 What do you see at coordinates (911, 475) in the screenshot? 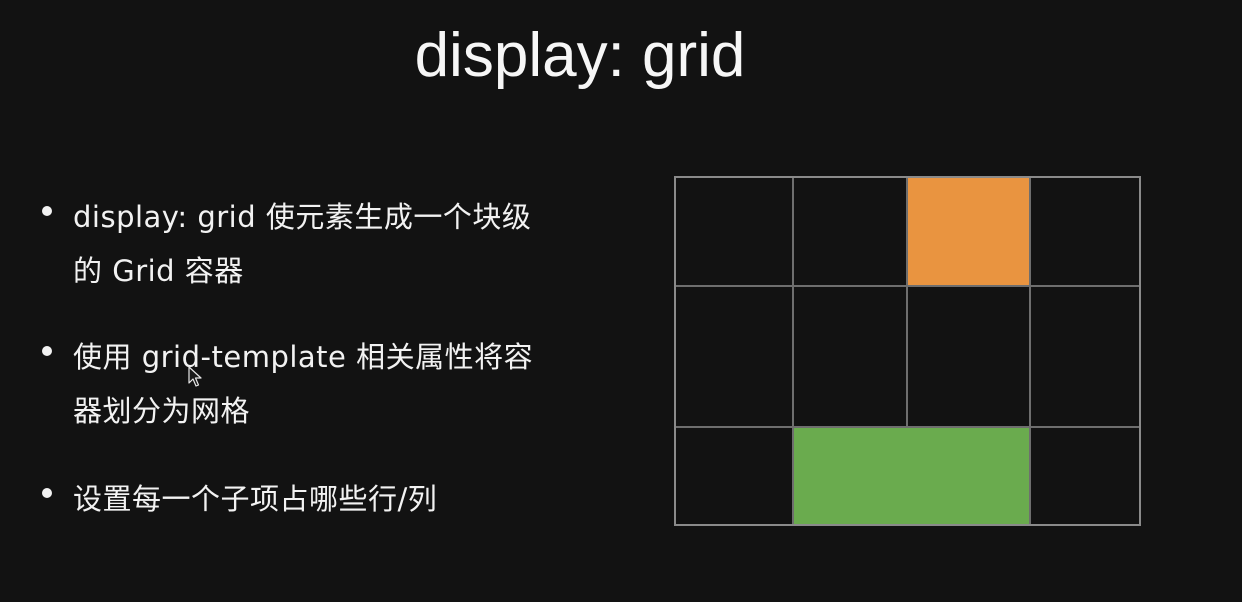
I see `green-item` at bounding box center [911, 475].